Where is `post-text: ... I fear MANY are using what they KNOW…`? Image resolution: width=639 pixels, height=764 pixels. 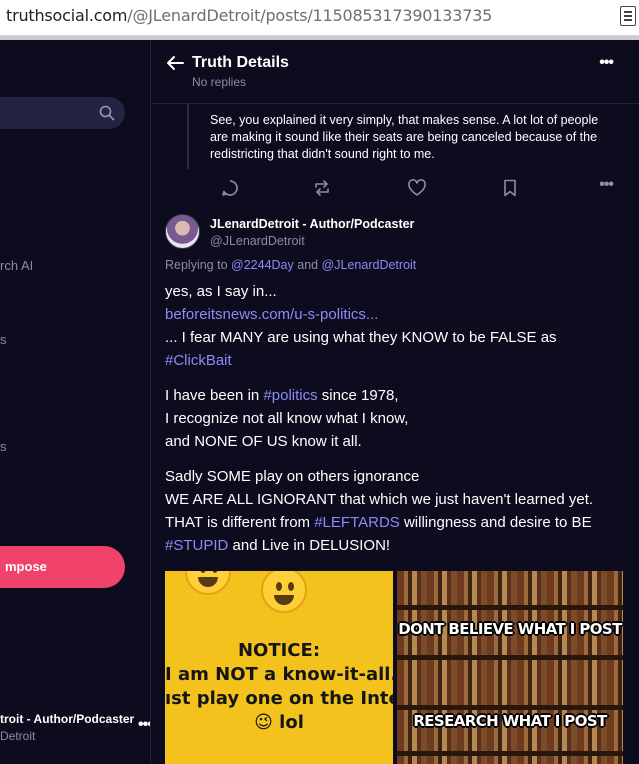 post-text: ... I fear MANY are using what they KNOW… is located at coordinates (361, 337).